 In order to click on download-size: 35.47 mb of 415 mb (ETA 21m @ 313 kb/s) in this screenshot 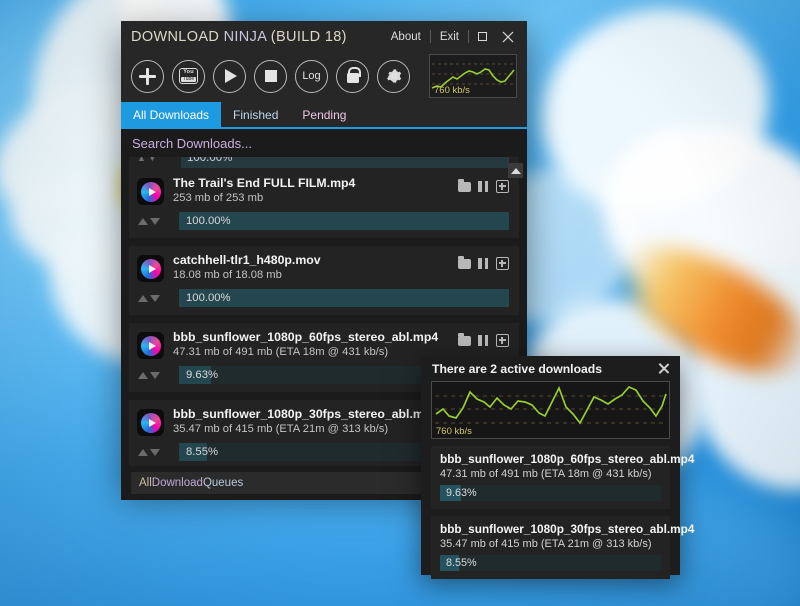, I will do `click(546, 544)`.